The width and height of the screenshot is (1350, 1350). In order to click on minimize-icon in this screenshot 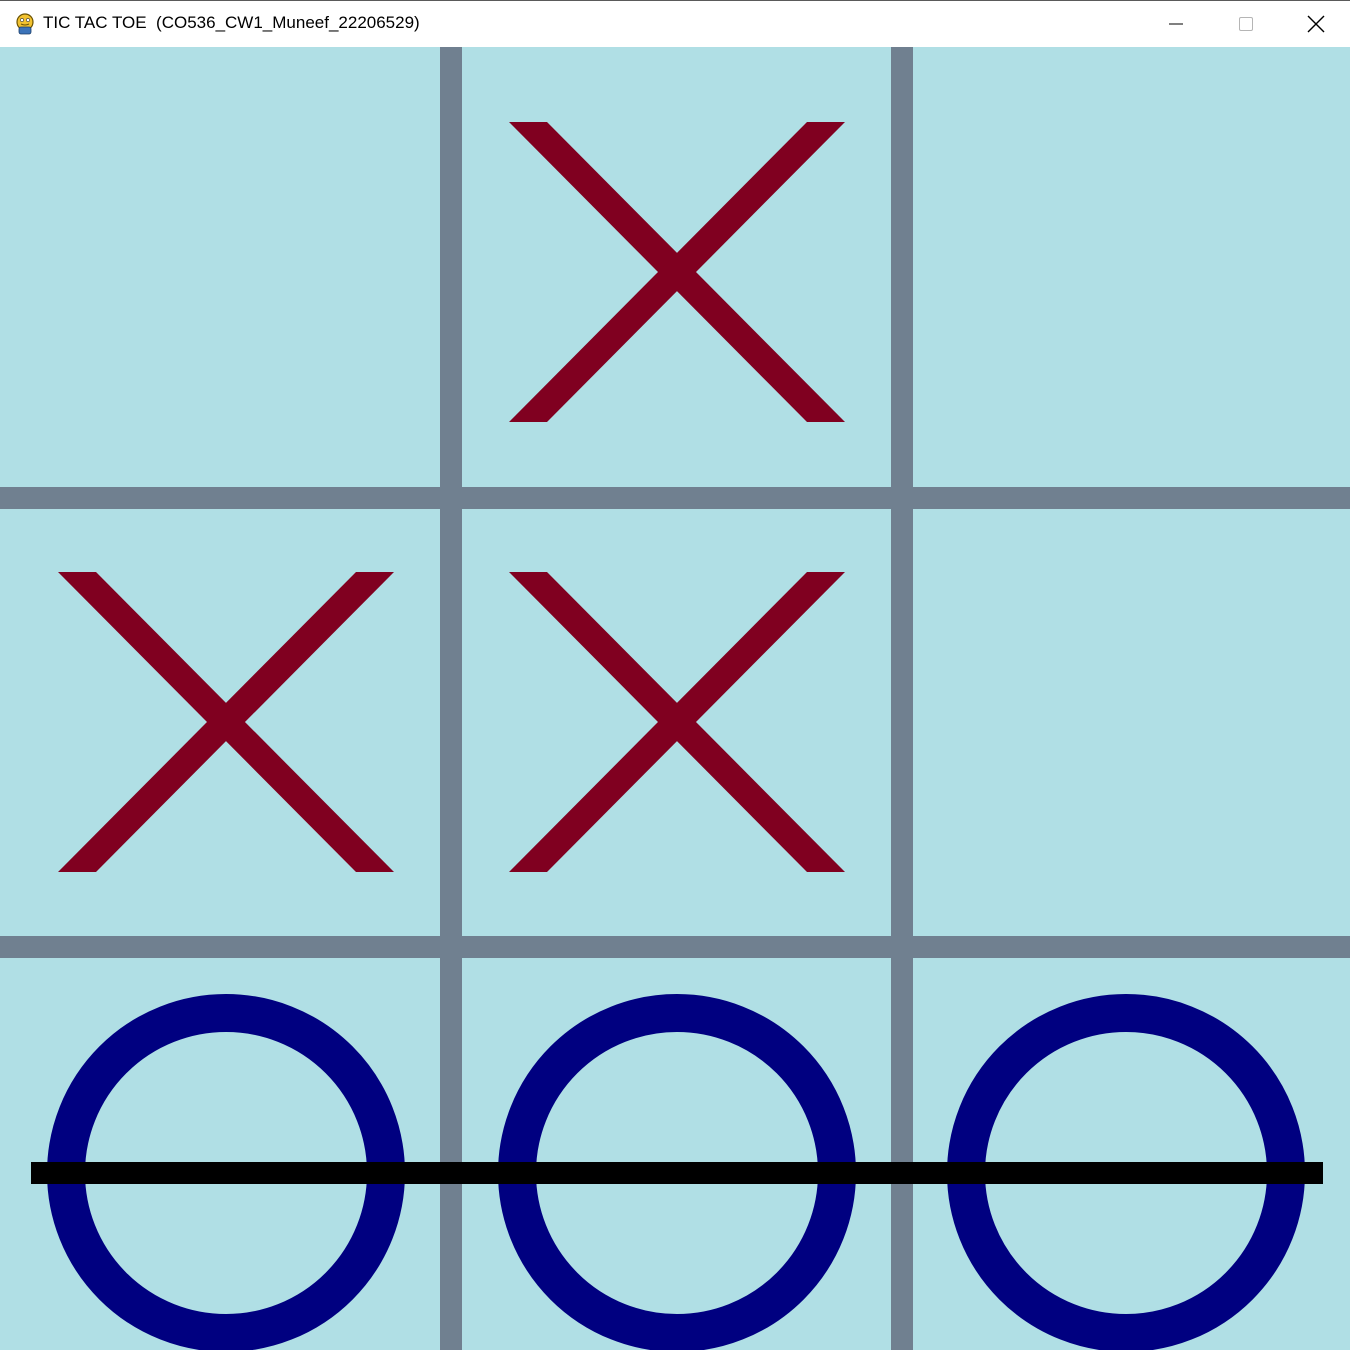, I will do `click(1176, 24)`.